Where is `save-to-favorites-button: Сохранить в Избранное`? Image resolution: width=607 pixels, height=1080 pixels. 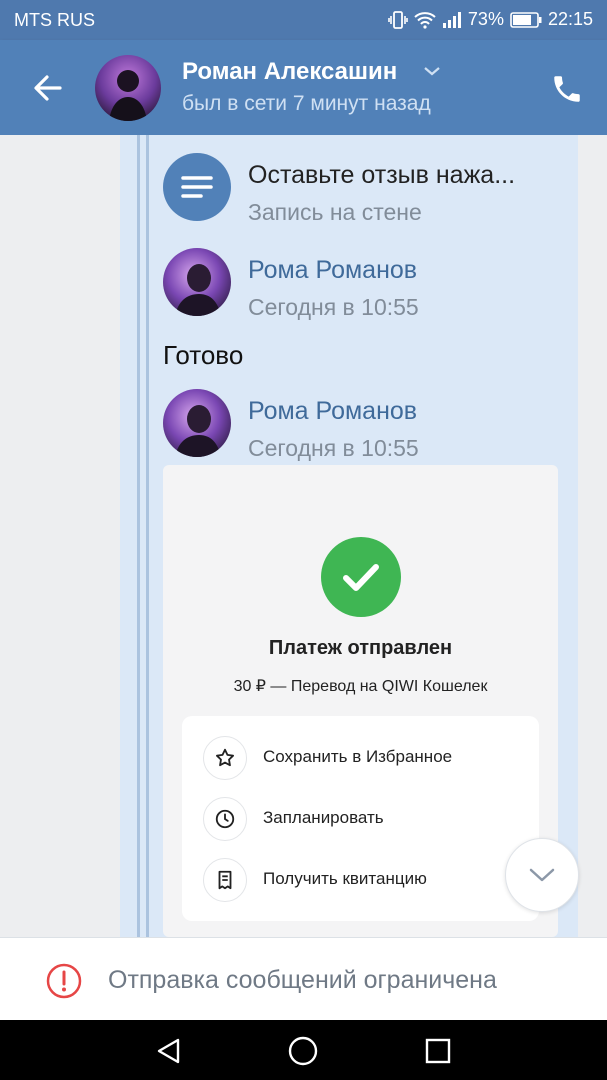 save-to-favorites-button: Сохранить в Избранное is located at coordinates (363, 758).